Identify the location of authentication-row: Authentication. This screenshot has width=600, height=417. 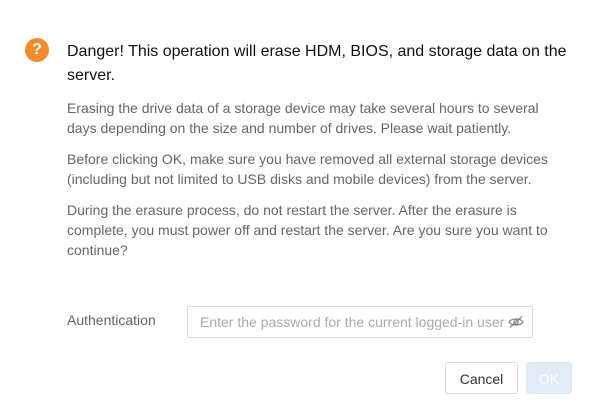
(302, 322).